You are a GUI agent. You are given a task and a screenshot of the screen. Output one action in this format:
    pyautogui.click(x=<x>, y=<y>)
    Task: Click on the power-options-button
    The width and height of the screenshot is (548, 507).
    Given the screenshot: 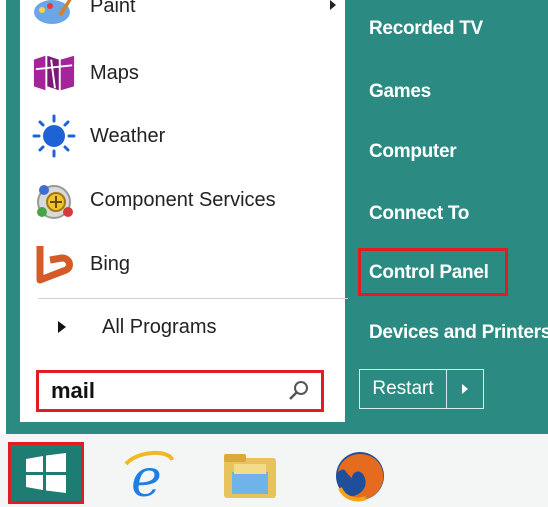 What is the action you would take?
    pyautogui.click(x=465, y=389)
    